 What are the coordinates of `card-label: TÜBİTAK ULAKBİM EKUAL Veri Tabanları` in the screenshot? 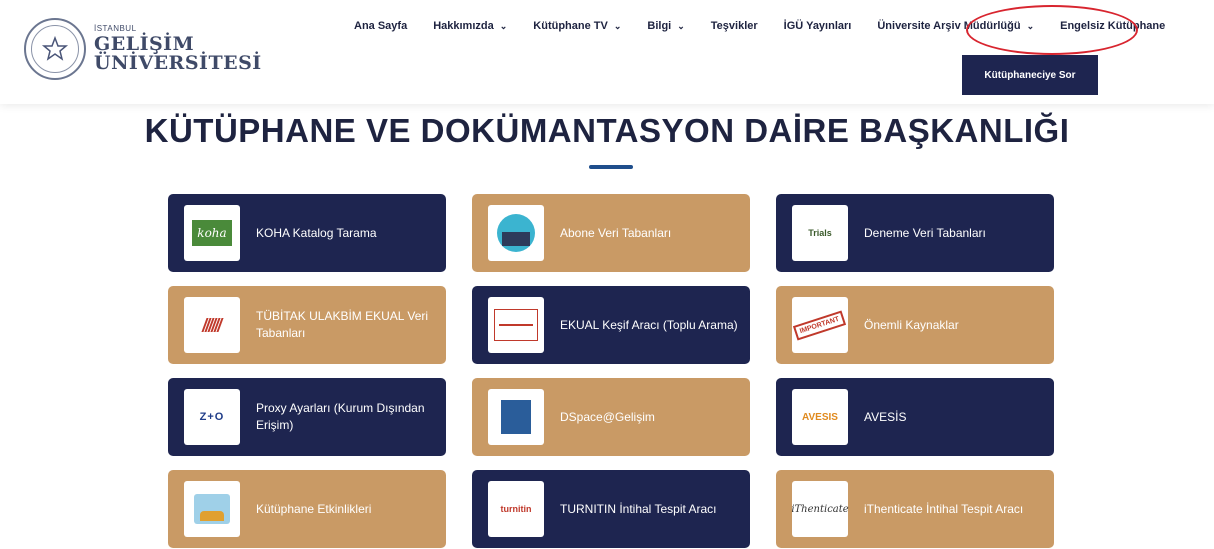 It's located at (342, 324).